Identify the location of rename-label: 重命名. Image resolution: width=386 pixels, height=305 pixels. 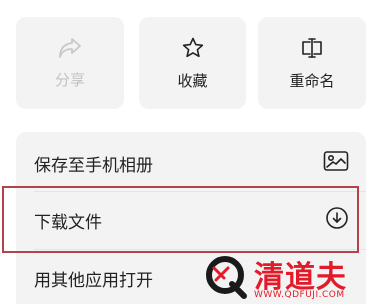
(312, 80).